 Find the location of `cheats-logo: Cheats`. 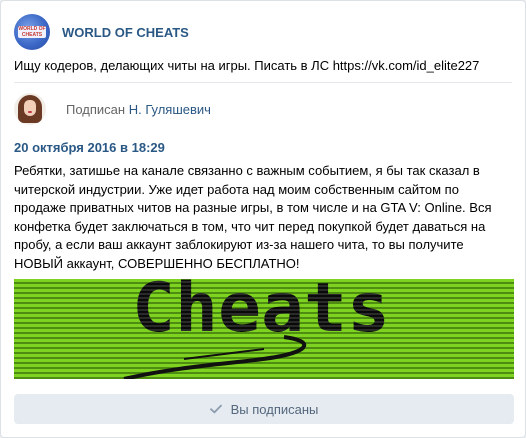

cheats-logo: Cheats is located at coordinates (256, 329).